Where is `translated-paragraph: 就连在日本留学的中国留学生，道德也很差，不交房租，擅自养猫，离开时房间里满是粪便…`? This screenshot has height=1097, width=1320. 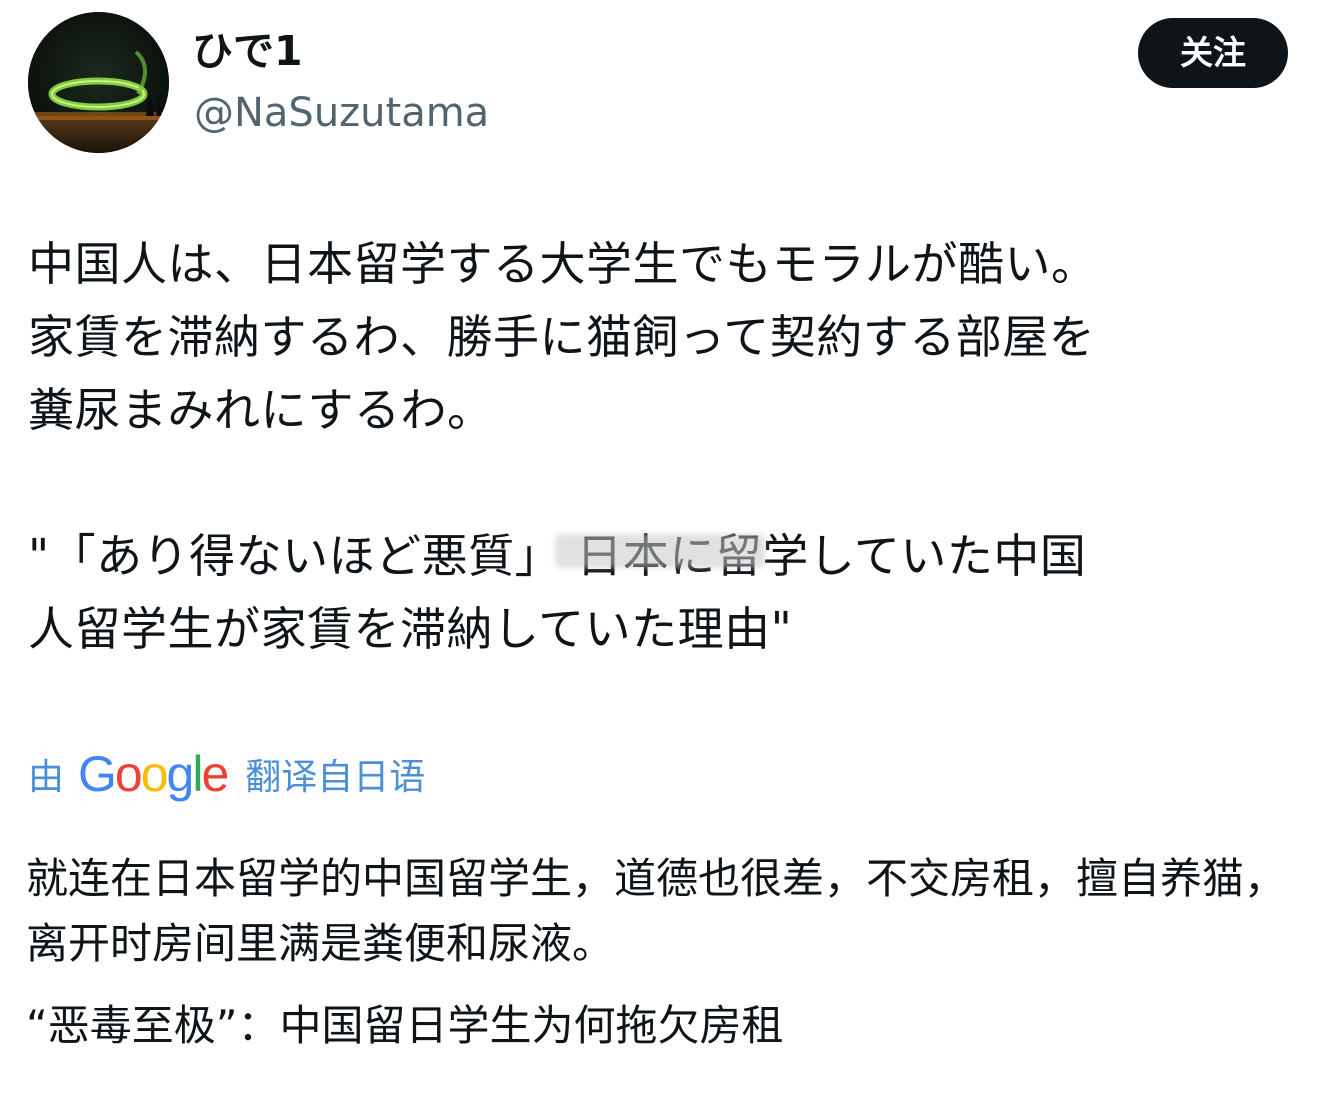 translated-paragraph: 就连在日本留学的中国留学生，道德也很差，不交房租，擅自养猫，离开时房间里满是粪便… is located at coordinates (656, 911).